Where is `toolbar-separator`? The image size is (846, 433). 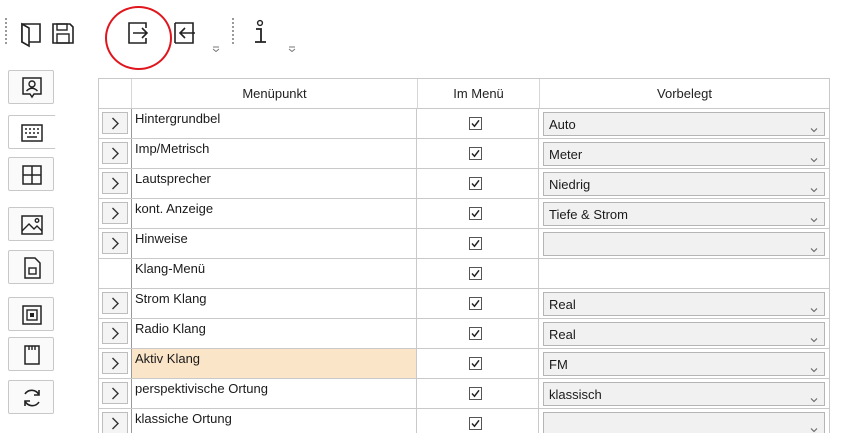 toolbar-separator is located at coordinates (233, 31).